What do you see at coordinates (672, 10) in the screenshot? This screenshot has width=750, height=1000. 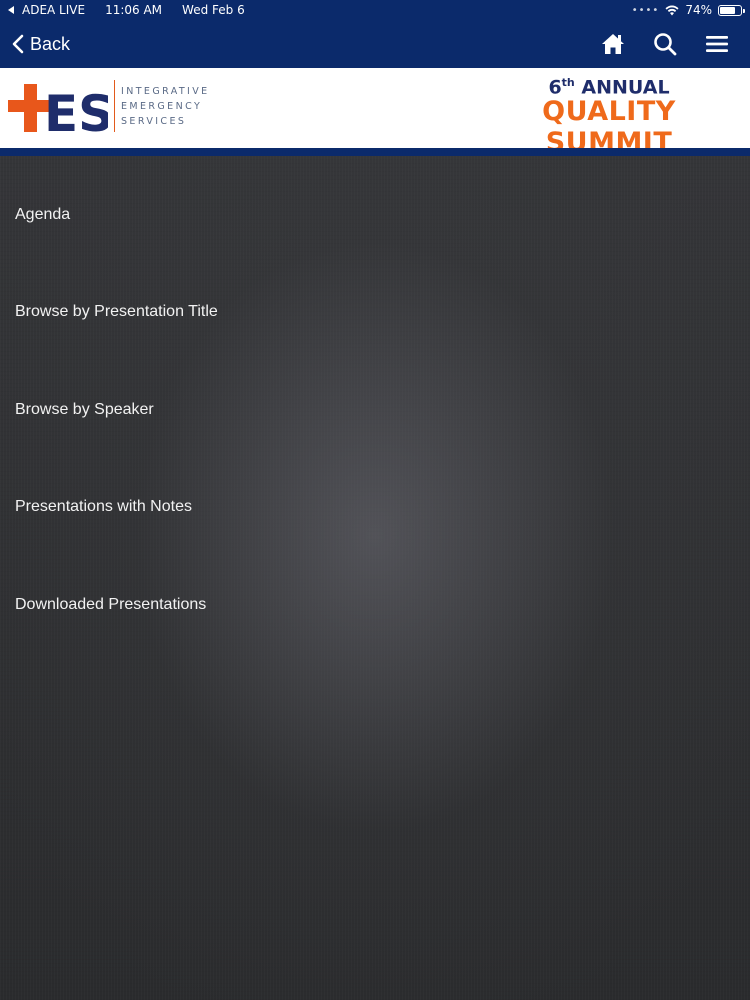 I see `wifi-icon` at bounding box center [672, 10].